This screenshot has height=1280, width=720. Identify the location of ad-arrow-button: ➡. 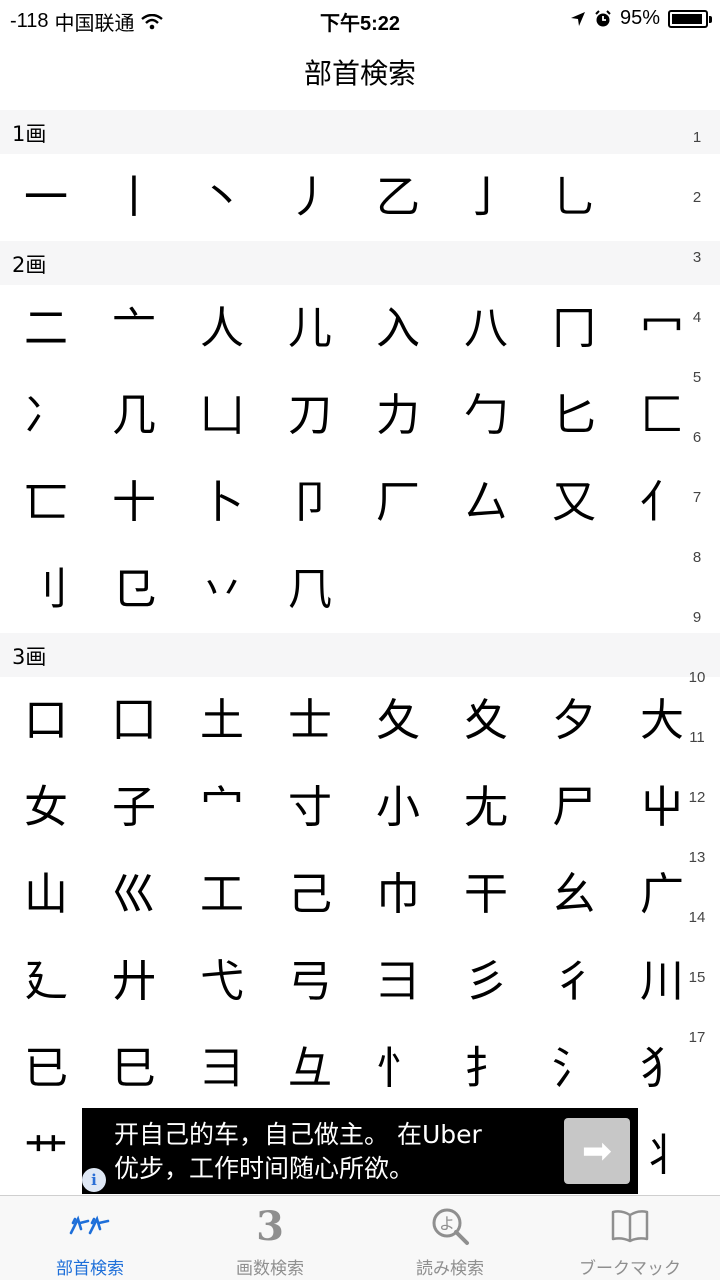
(597, 1151).